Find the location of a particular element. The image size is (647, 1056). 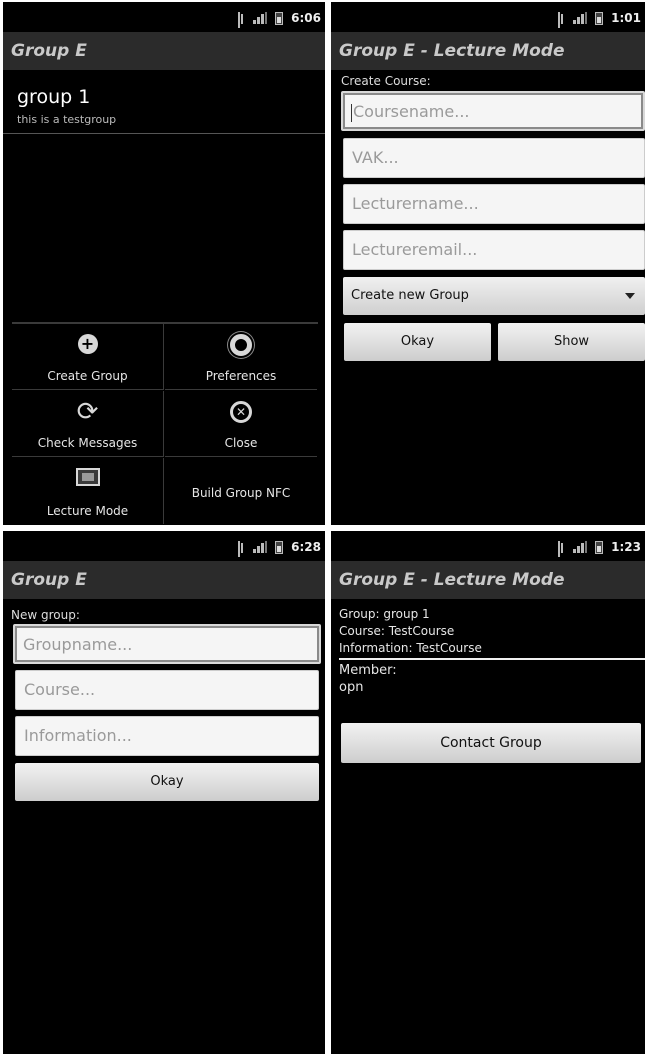

status-clock: 1:23 is located at coordinates (626, 547).